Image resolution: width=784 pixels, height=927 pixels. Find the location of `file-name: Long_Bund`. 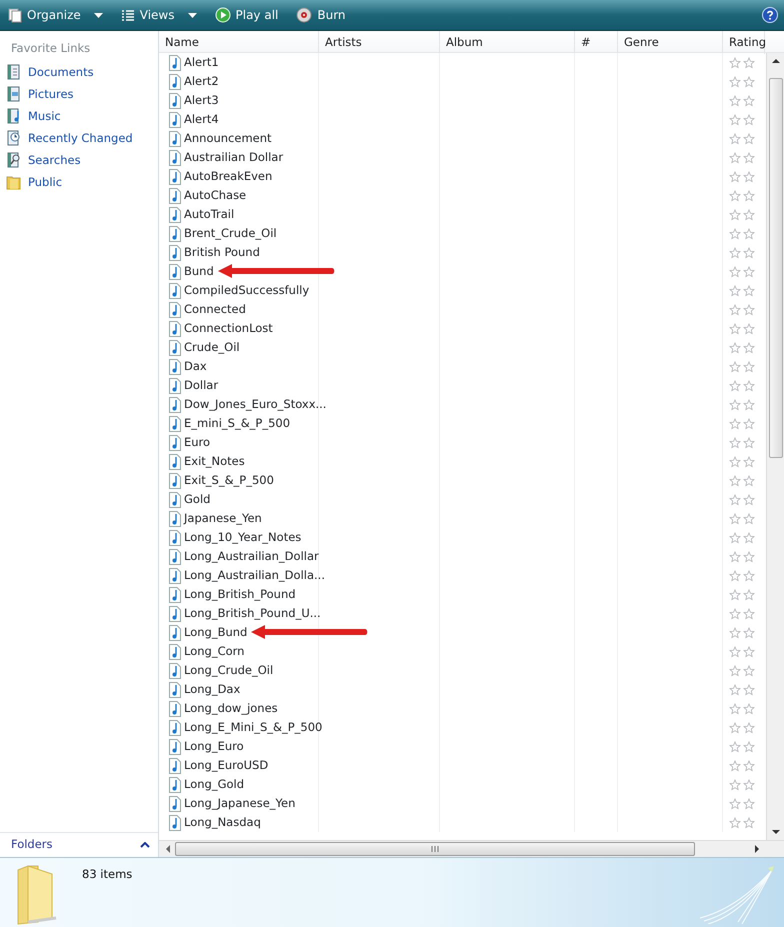

file-name: Long_Bund is located at coordinates (216, 633).